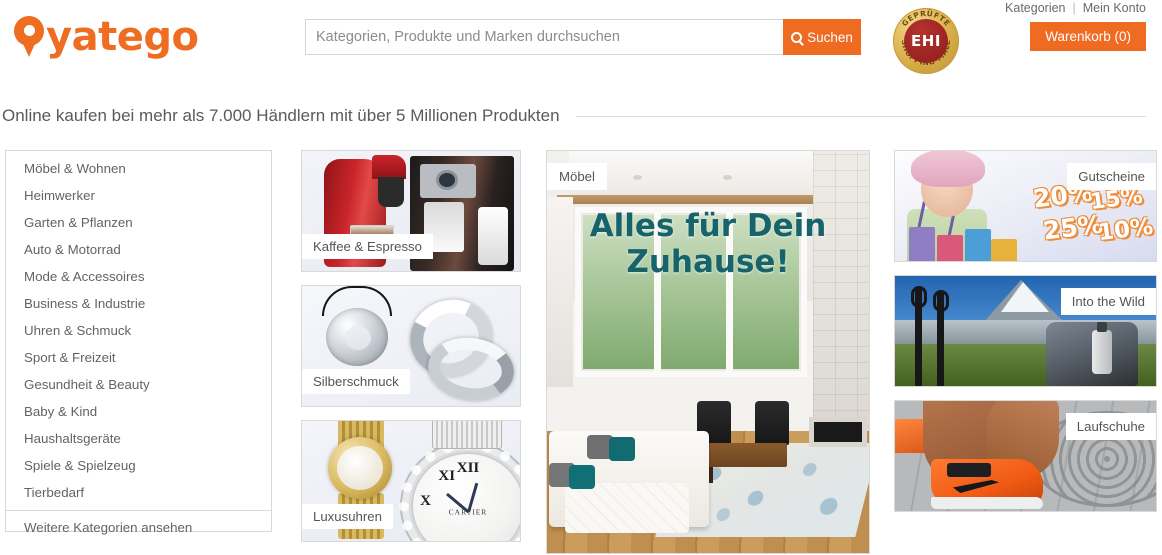  Describe the element at coordinates (1110, 426) in the screenshot. I see `tile-label: Laufschuhe` at that location.